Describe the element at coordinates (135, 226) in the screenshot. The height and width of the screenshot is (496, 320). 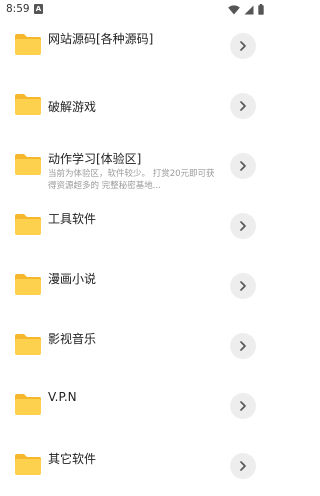
I see `folder-item: 工具软件` at that location.